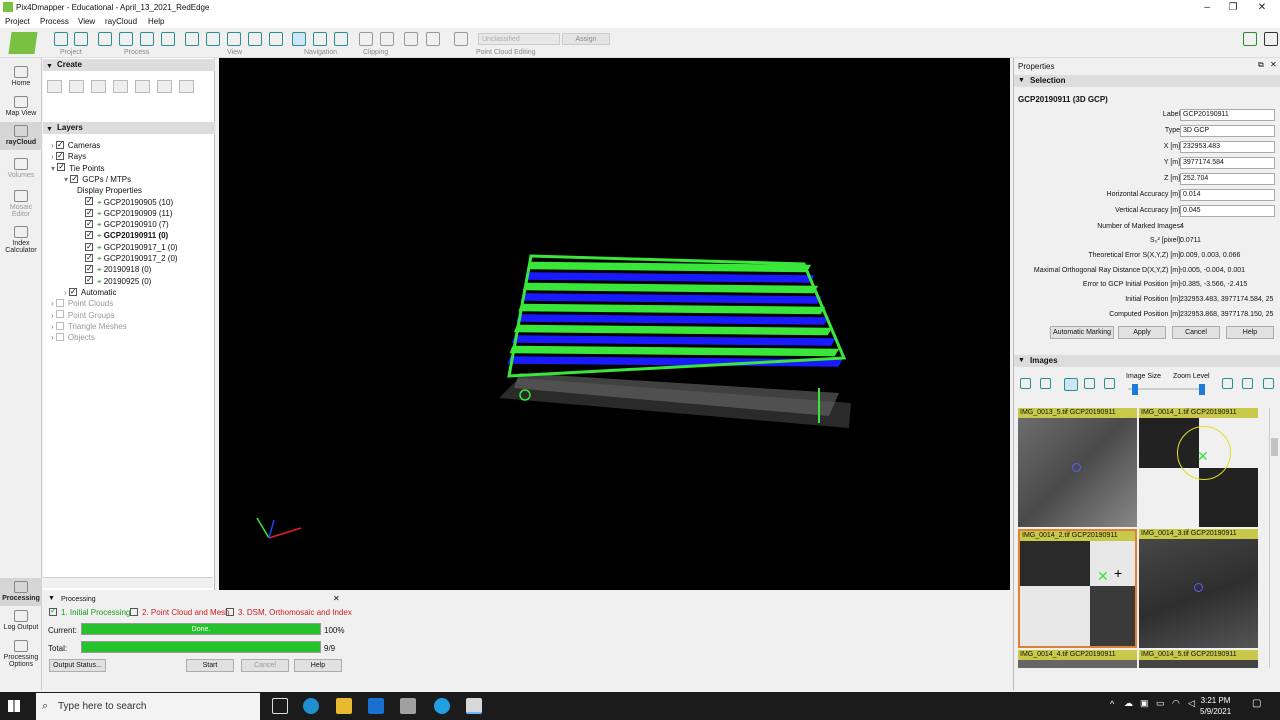 The height and width of the screenshot is (720, 1280). I want to click on view-axis-icon, so click(276, 39).